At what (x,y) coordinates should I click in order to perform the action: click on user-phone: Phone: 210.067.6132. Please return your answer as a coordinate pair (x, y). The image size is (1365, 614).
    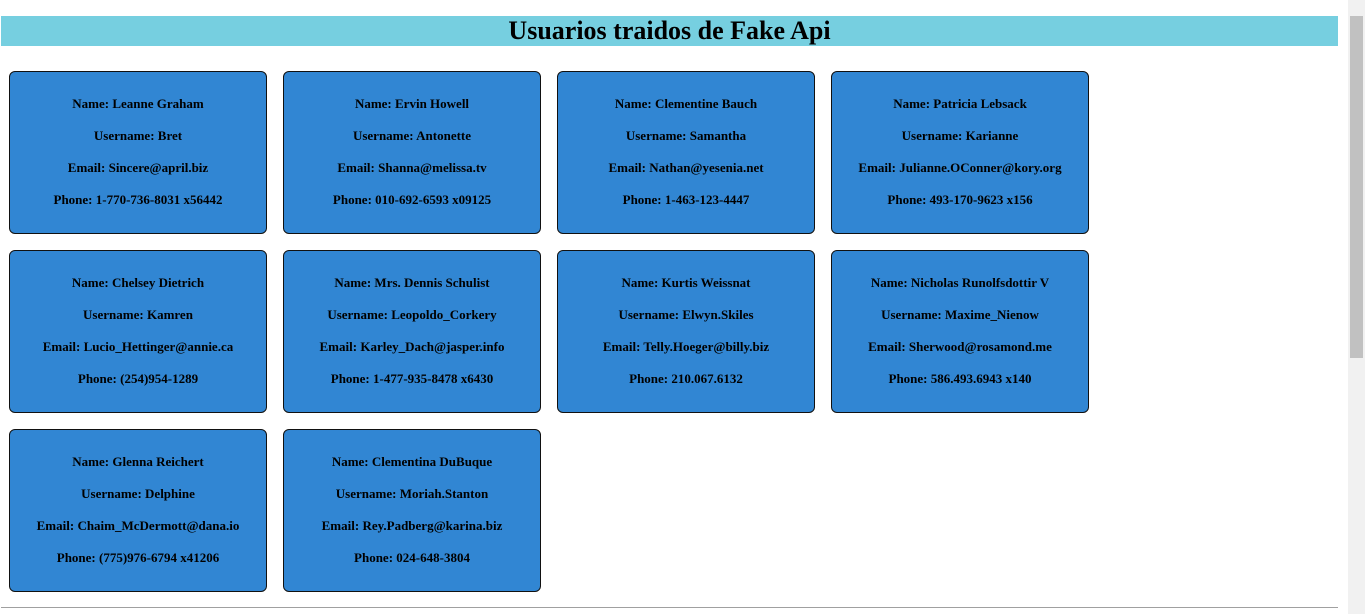
    Looking at the image, I should click on (686, 378).